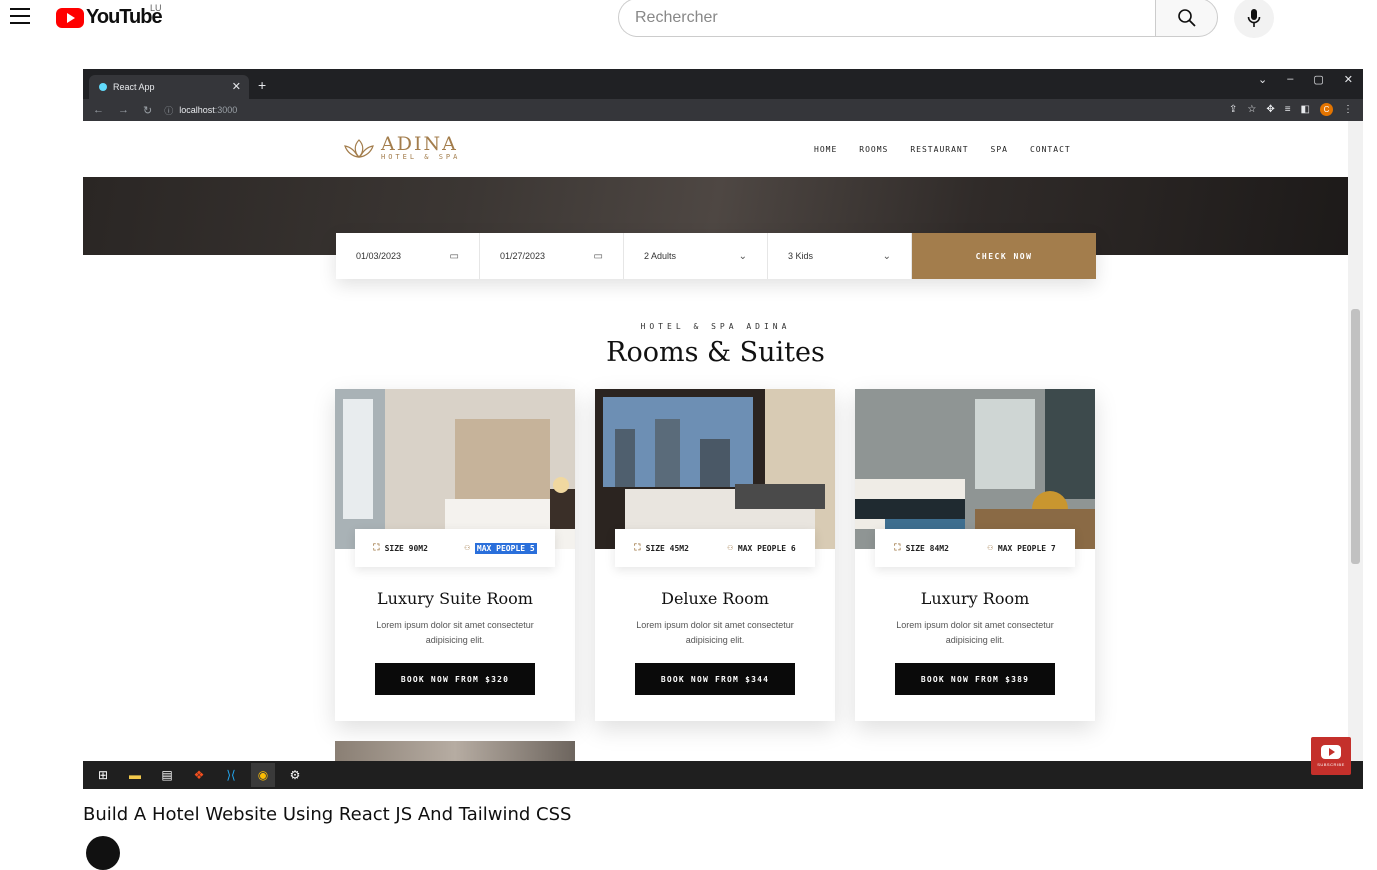 The width and height of the screenshot is (1377, 870). Describe the element at coordinates (999, 149) in the screenshot. I see `nav-spa: SPA` at that location.